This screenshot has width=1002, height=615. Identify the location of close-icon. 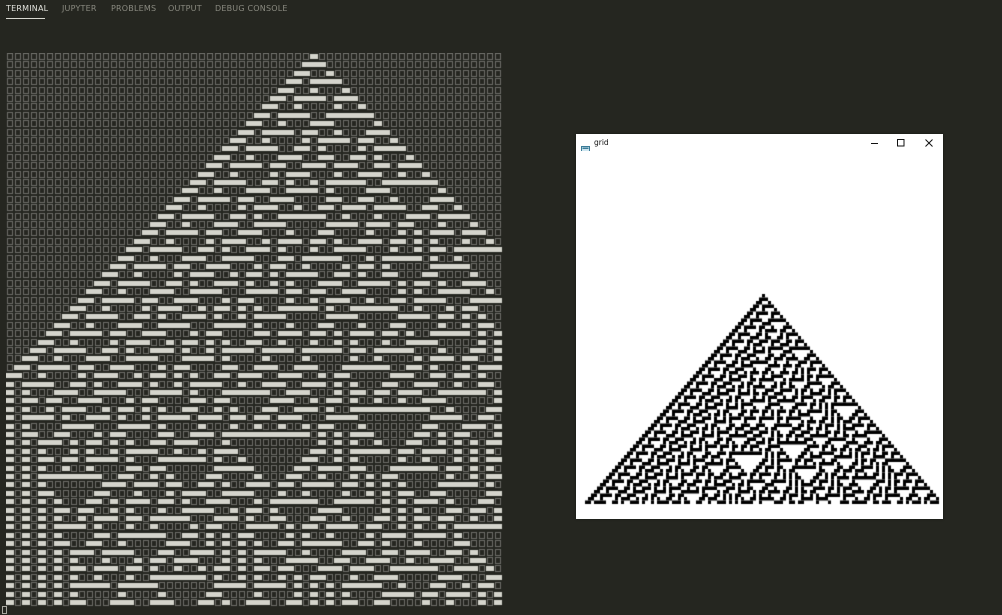
(929, 143).